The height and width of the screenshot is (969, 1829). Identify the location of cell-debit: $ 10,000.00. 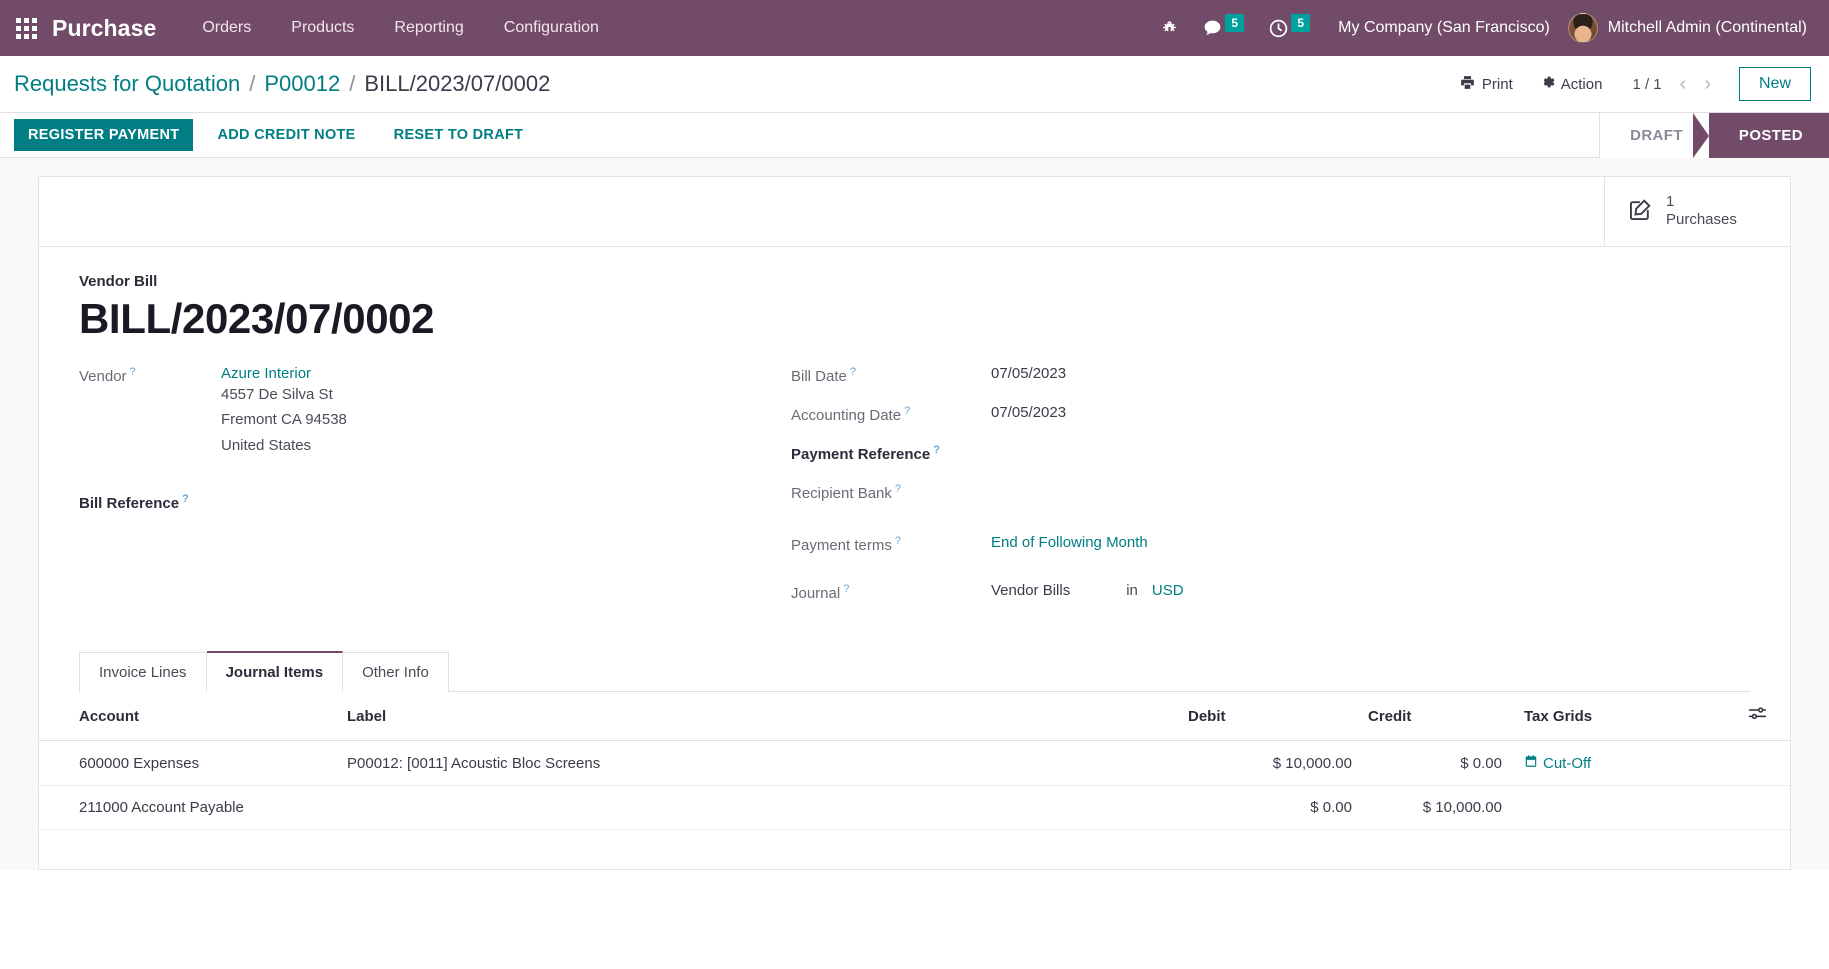
(1270, 763).